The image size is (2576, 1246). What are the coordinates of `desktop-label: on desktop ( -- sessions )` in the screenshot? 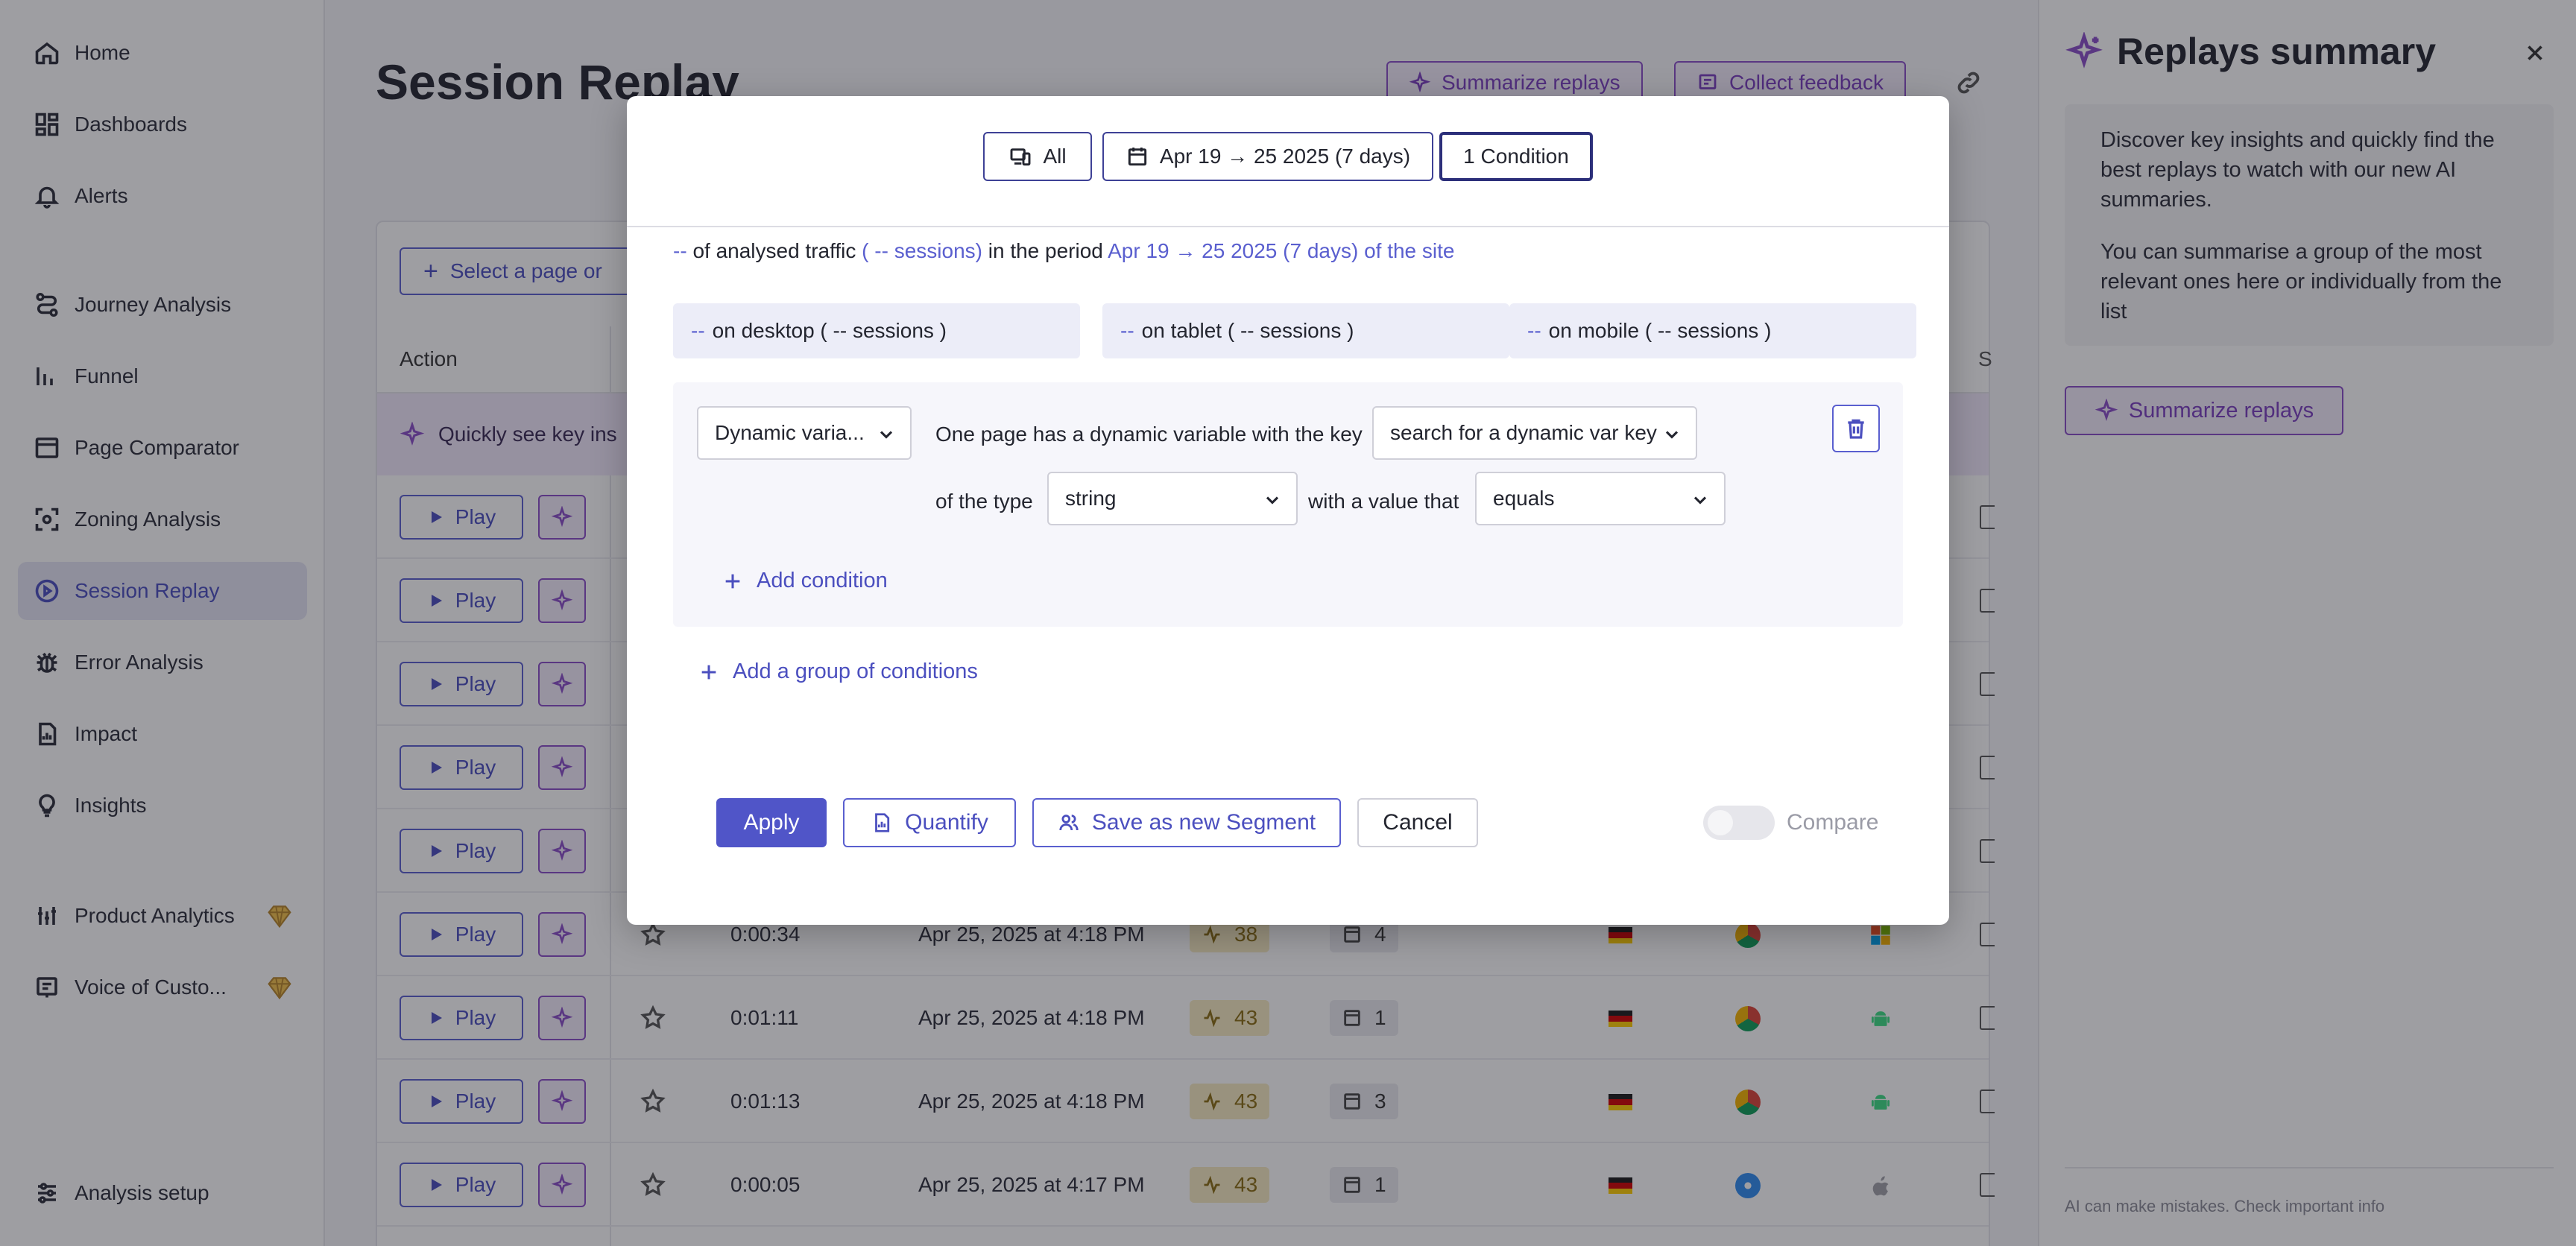 It's located at (830, 330).